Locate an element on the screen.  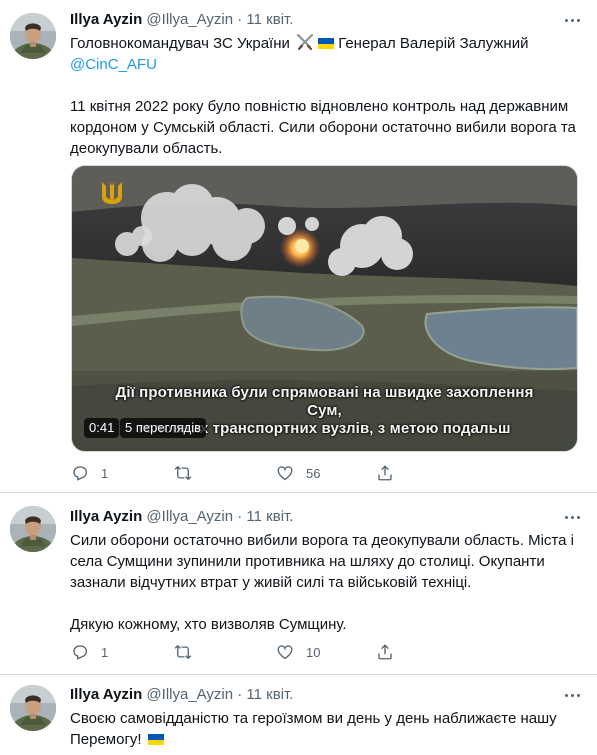
mention-link: @CinC_AFU is located at coordinates (113, 64).